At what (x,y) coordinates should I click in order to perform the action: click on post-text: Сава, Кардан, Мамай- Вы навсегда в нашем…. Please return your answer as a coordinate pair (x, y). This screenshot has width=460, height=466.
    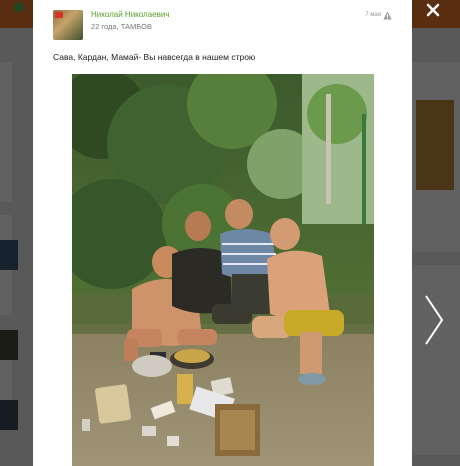
    Looking at the image, I should click on (154, 57).